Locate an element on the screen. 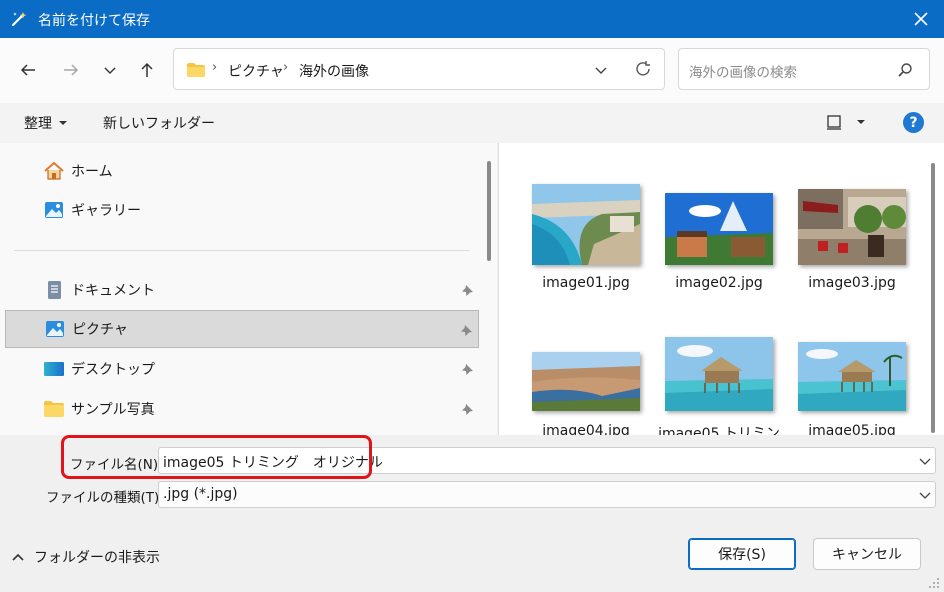 This screenshot has width=944, height=592. organize-button: 整理 is located at coordinates (41, 123).